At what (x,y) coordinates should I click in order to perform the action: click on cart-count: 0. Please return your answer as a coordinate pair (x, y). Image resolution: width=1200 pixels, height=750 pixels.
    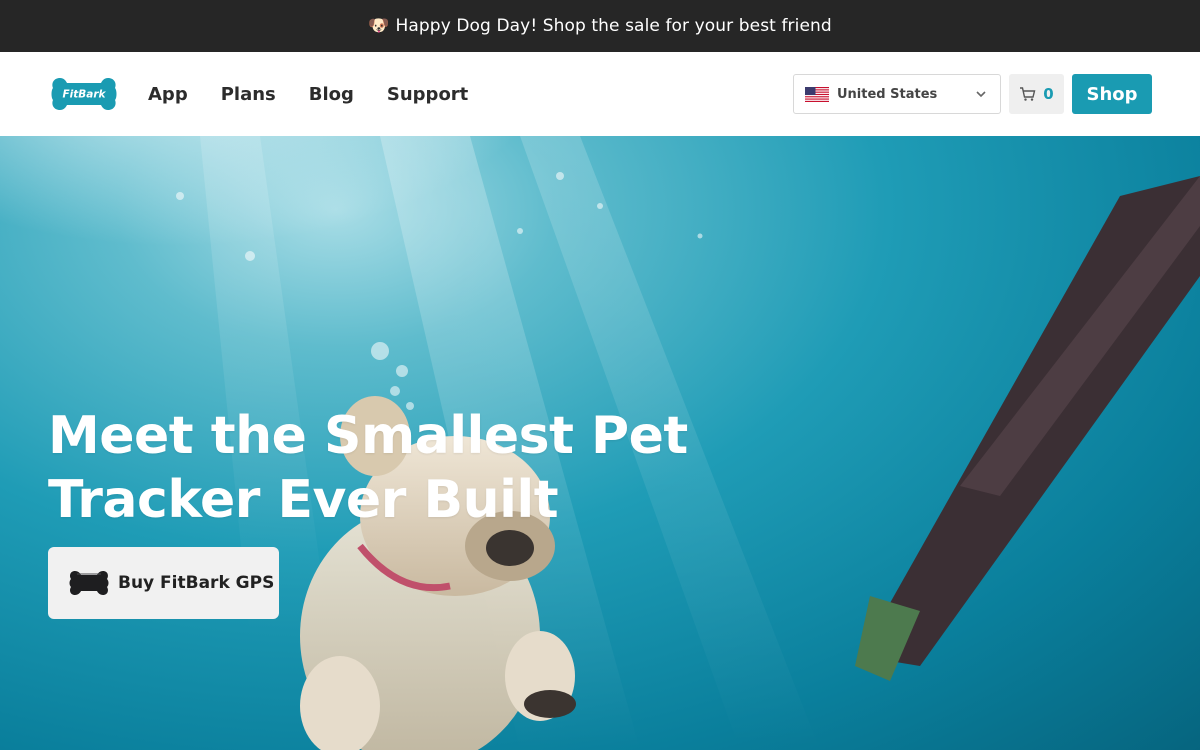
    Looking at the image, I should click on (1048, 94).